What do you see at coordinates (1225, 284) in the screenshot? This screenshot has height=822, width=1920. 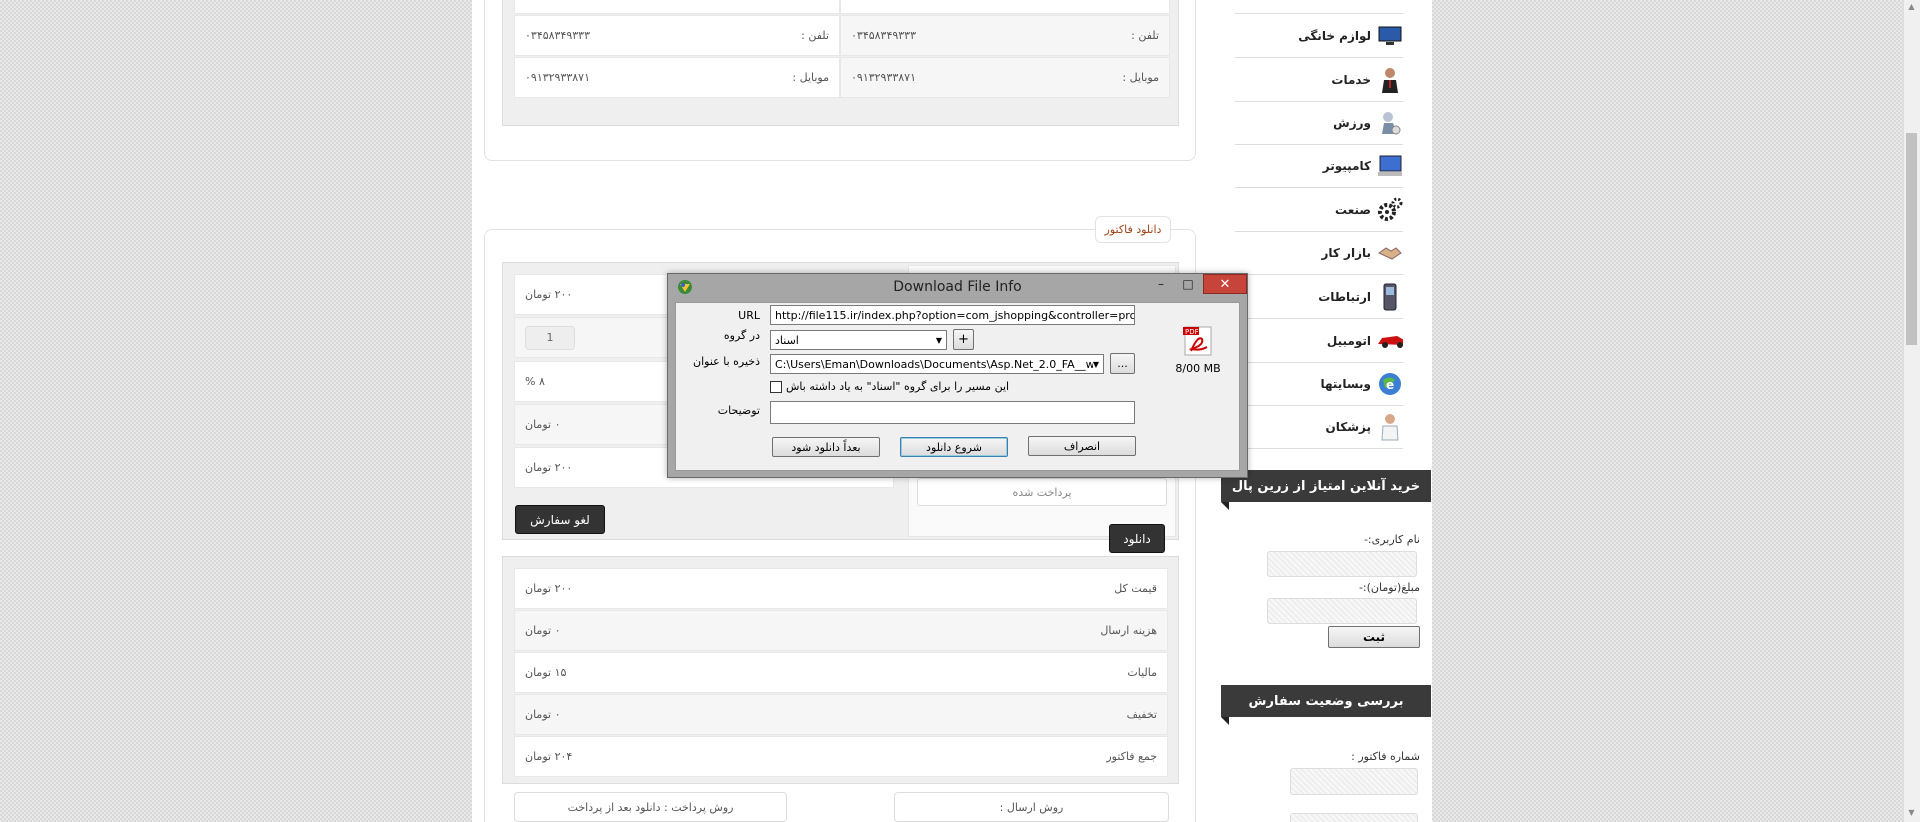 I see `close-button: ✕` at bounding box center [1225, 284].